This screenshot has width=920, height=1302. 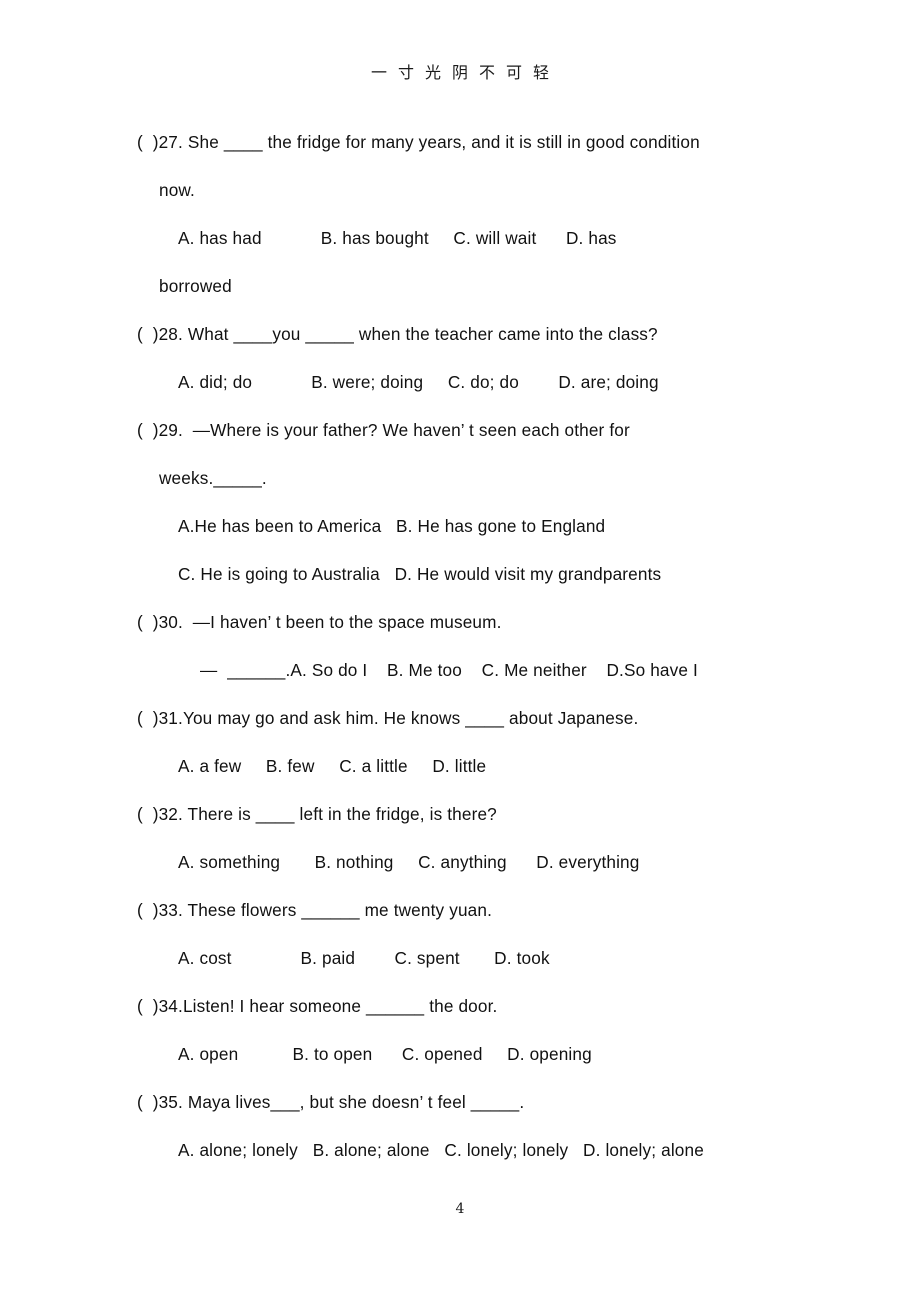 I want to click on text-line: borrowed, so click(x=195, y=286).